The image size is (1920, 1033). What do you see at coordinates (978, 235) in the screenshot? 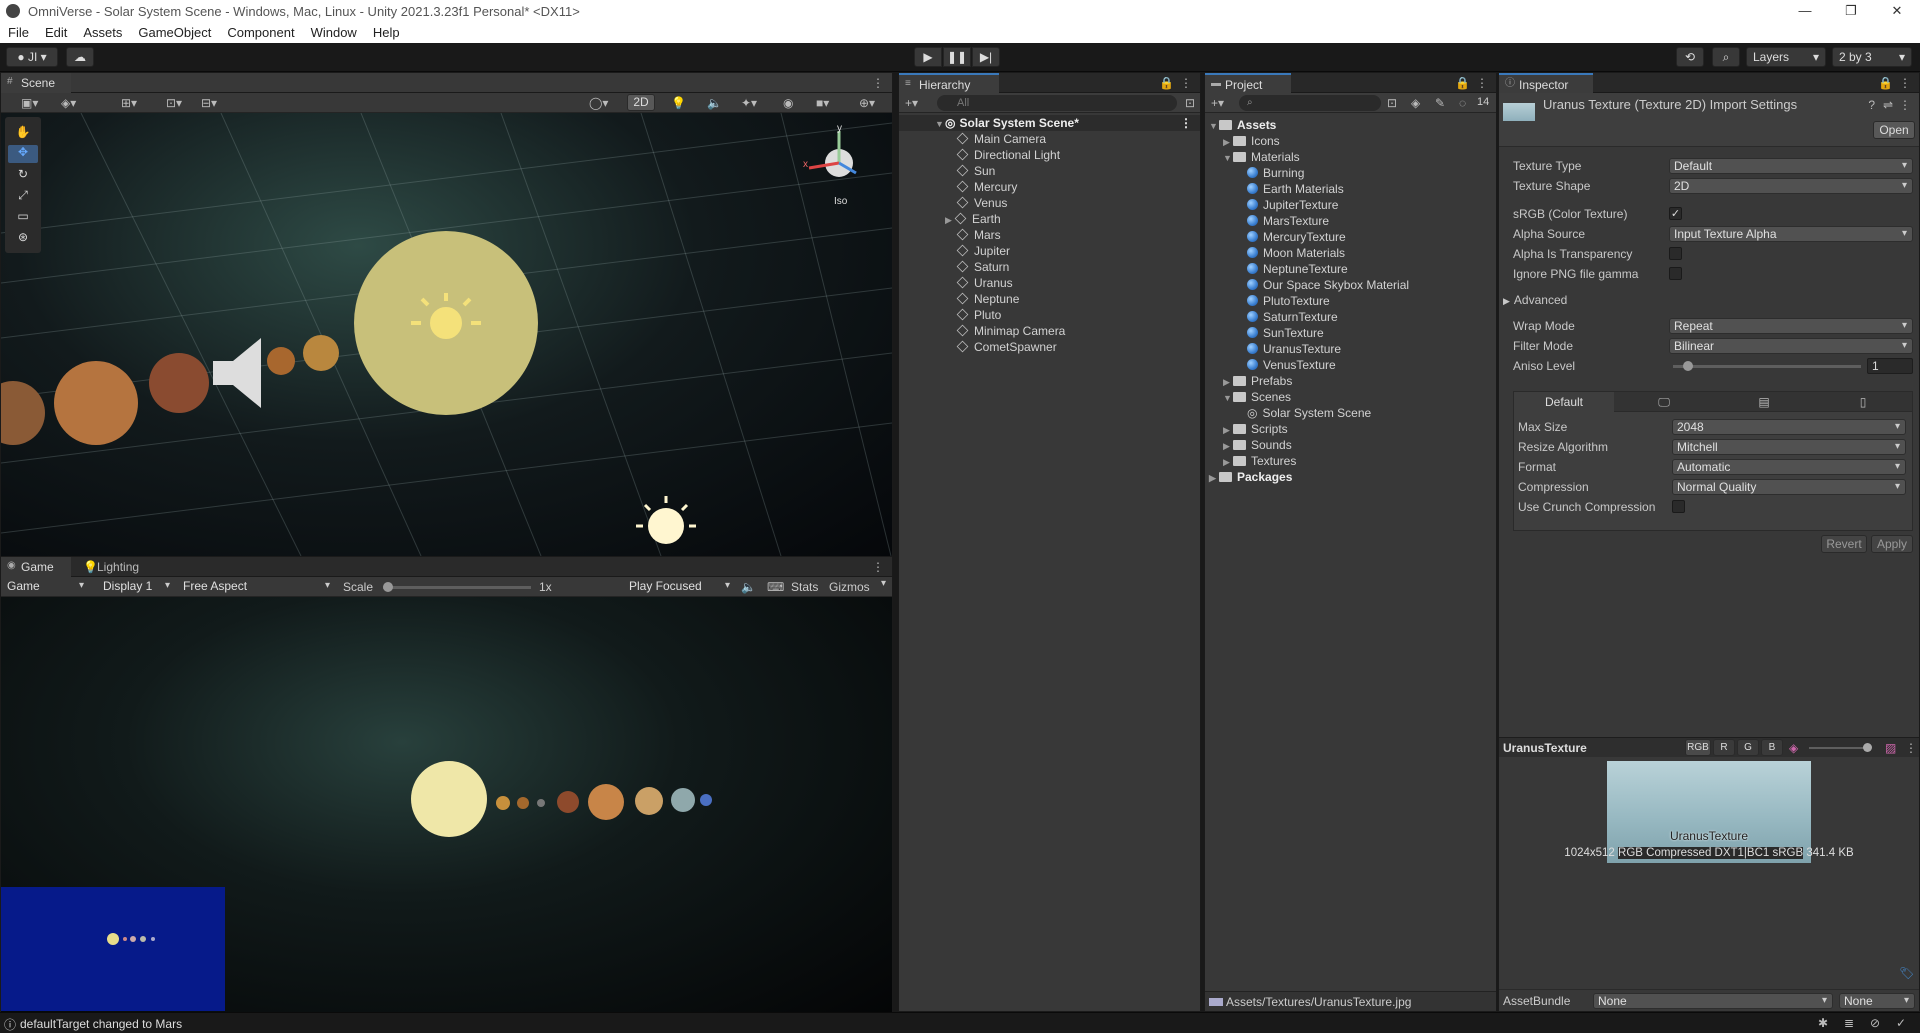
I see `list-item: Mars` at bounding box center [978, 235].